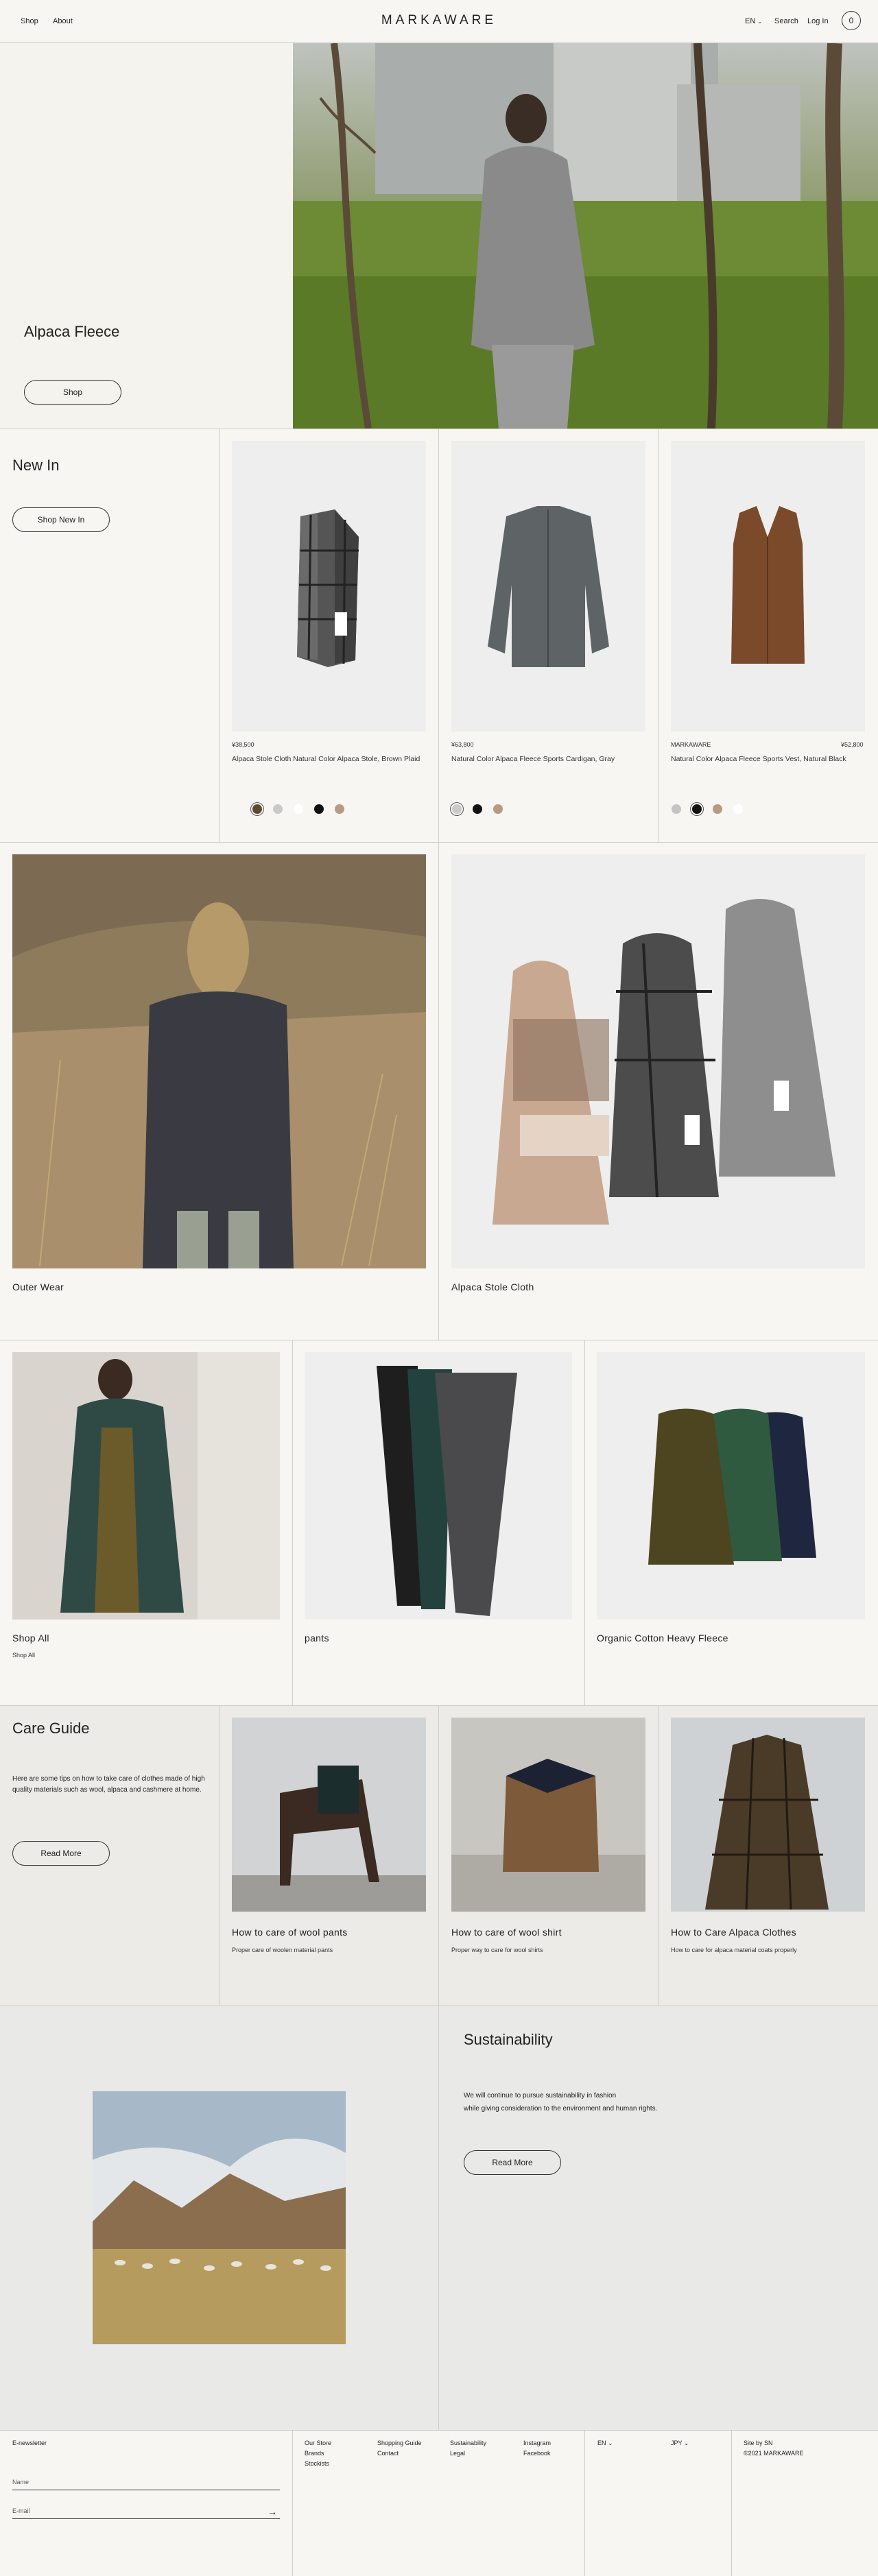 This screenshot has height=2576, width=878. I want to click on heavy-fleece-caption: Organic Cotton Heavy Fleece, so click(662, 1638).